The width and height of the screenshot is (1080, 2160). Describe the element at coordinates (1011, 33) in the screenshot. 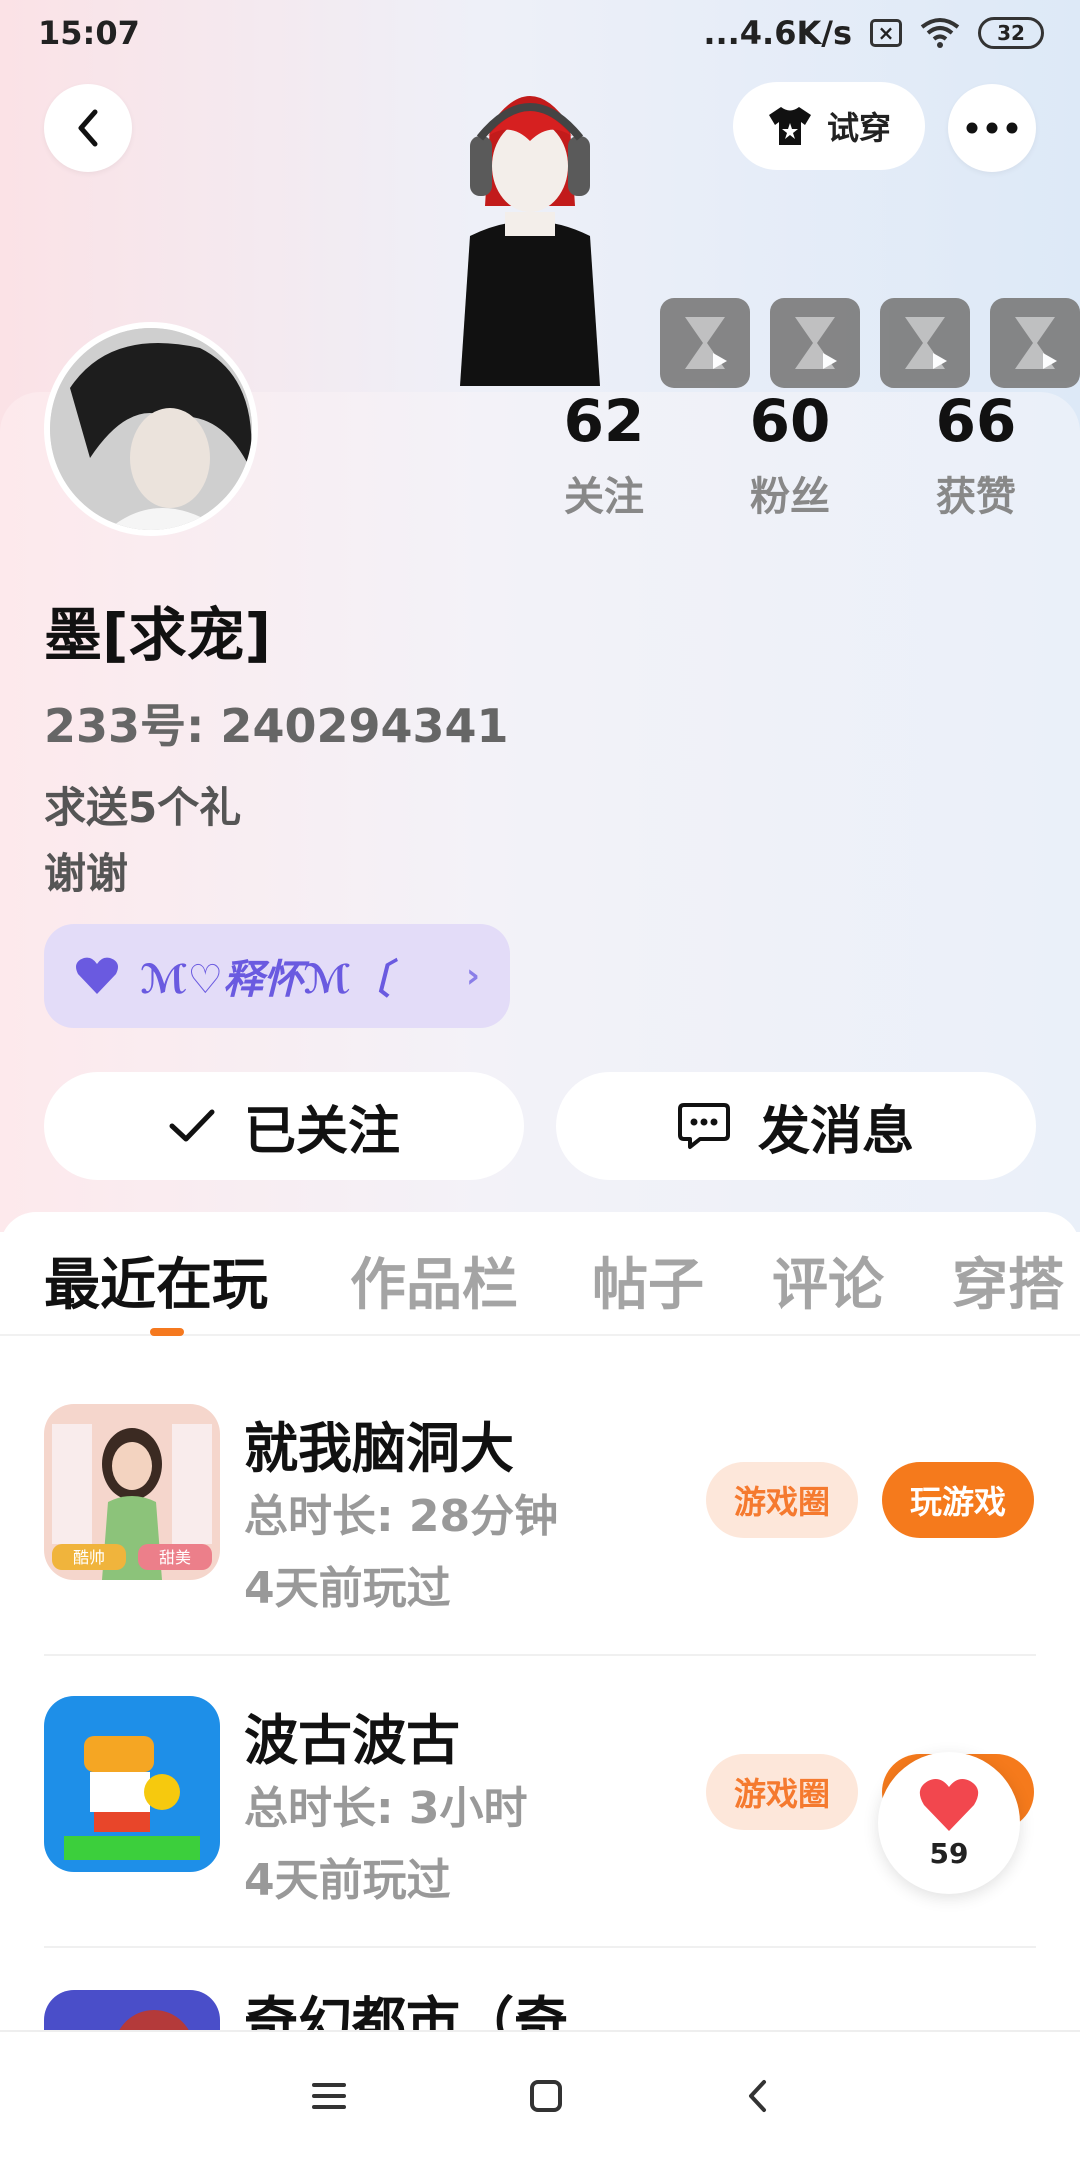

I see `battery-indicator: 32` at that location.